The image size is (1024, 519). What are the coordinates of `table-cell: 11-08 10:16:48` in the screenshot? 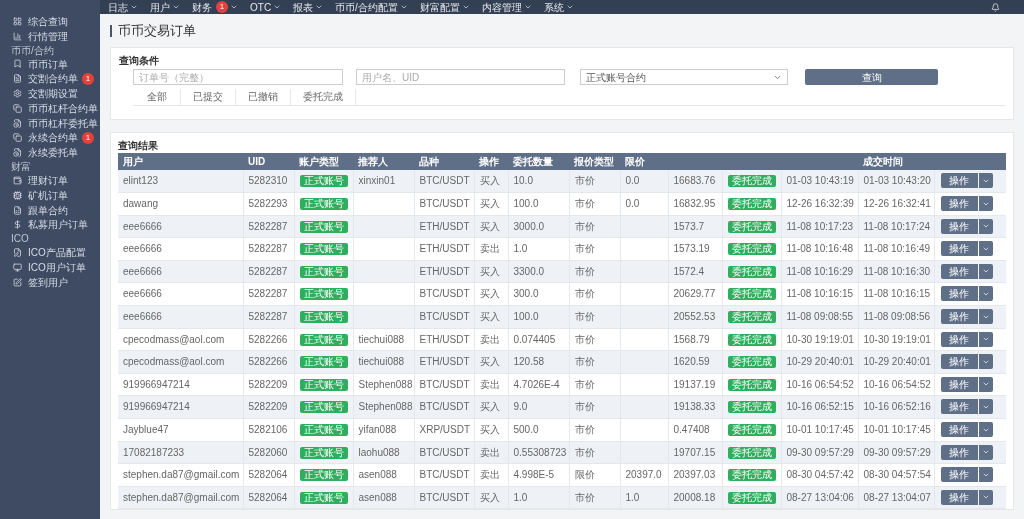 It's located at (820, 249).